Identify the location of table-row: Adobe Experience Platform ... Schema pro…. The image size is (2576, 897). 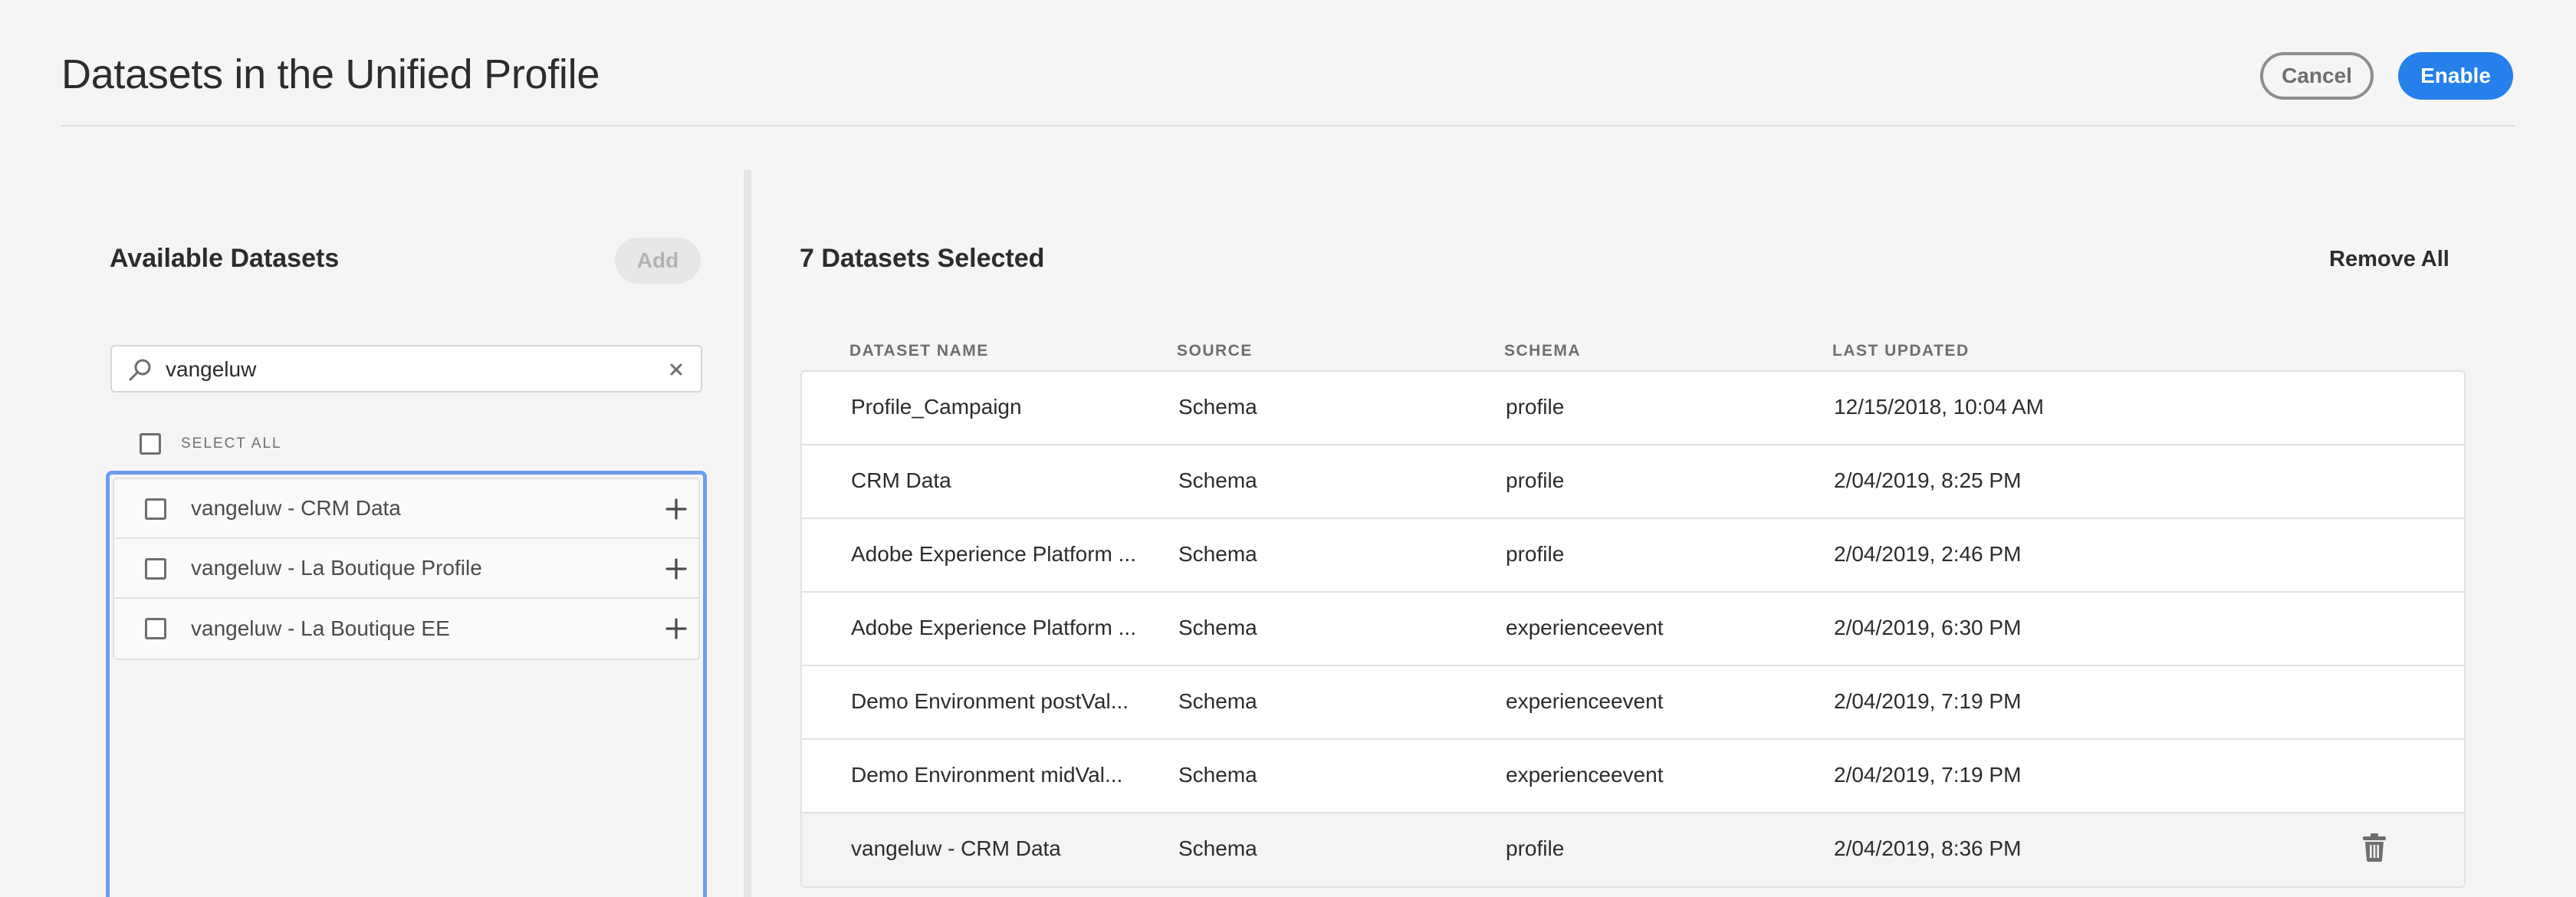
(1633, 556).